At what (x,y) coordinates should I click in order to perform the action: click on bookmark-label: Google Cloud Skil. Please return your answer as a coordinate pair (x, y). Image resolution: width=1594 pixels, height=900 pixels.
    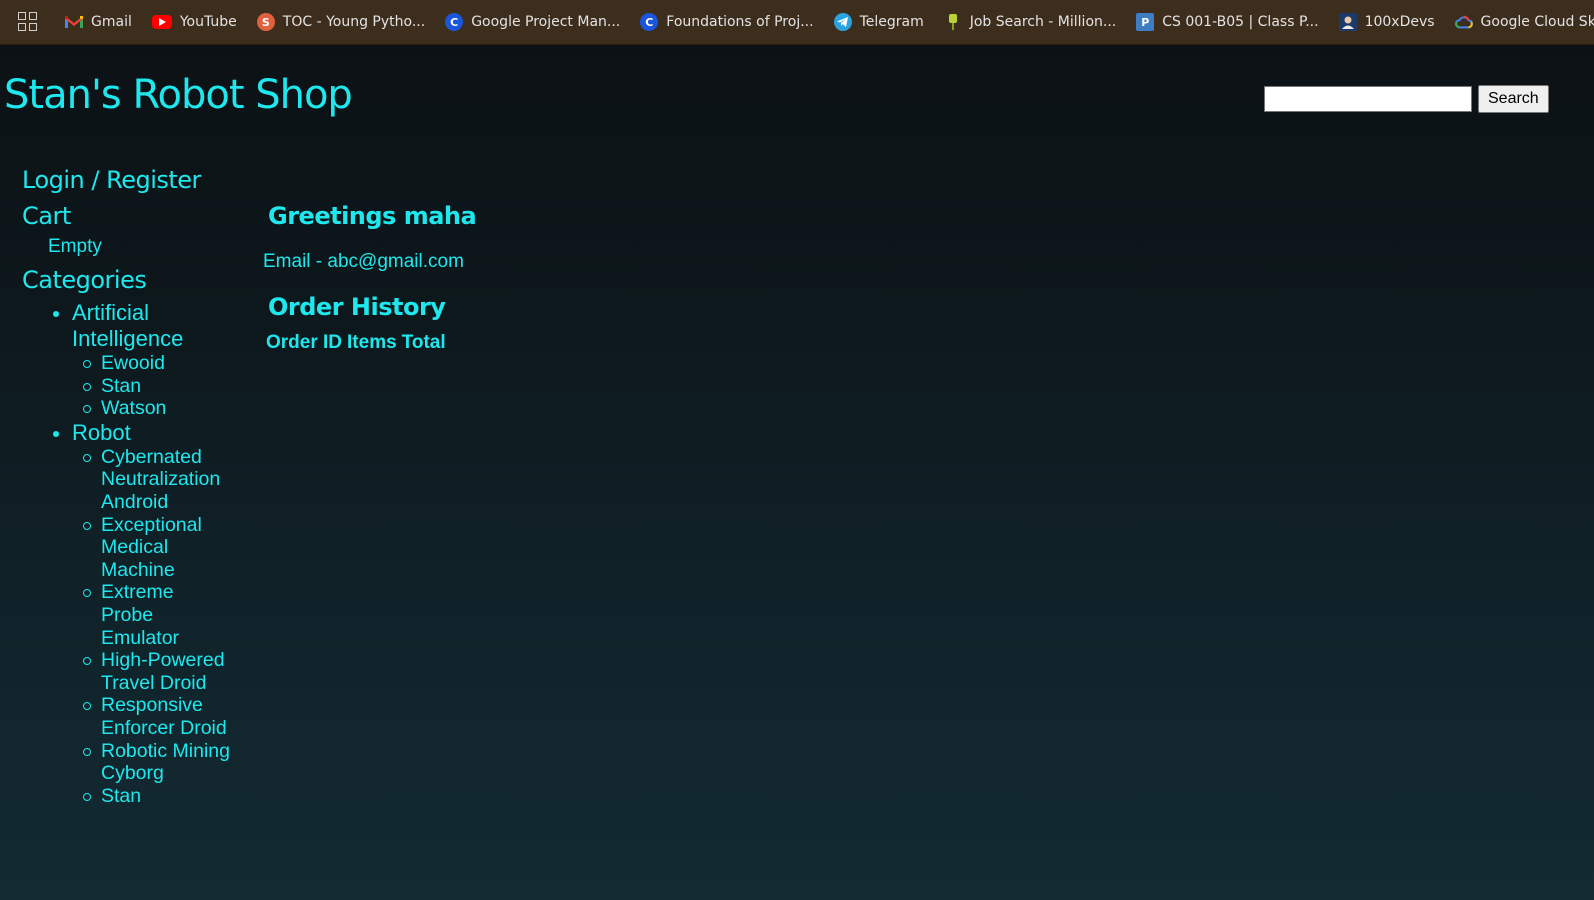
    Looking at the image, I should click on (1537, 22).